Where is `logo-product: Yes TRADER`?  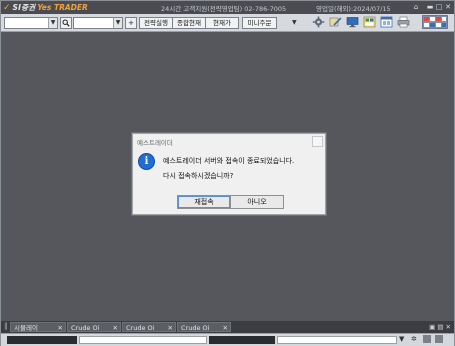
logo-product: Yes TRADER is located at coordinates (62, 7).